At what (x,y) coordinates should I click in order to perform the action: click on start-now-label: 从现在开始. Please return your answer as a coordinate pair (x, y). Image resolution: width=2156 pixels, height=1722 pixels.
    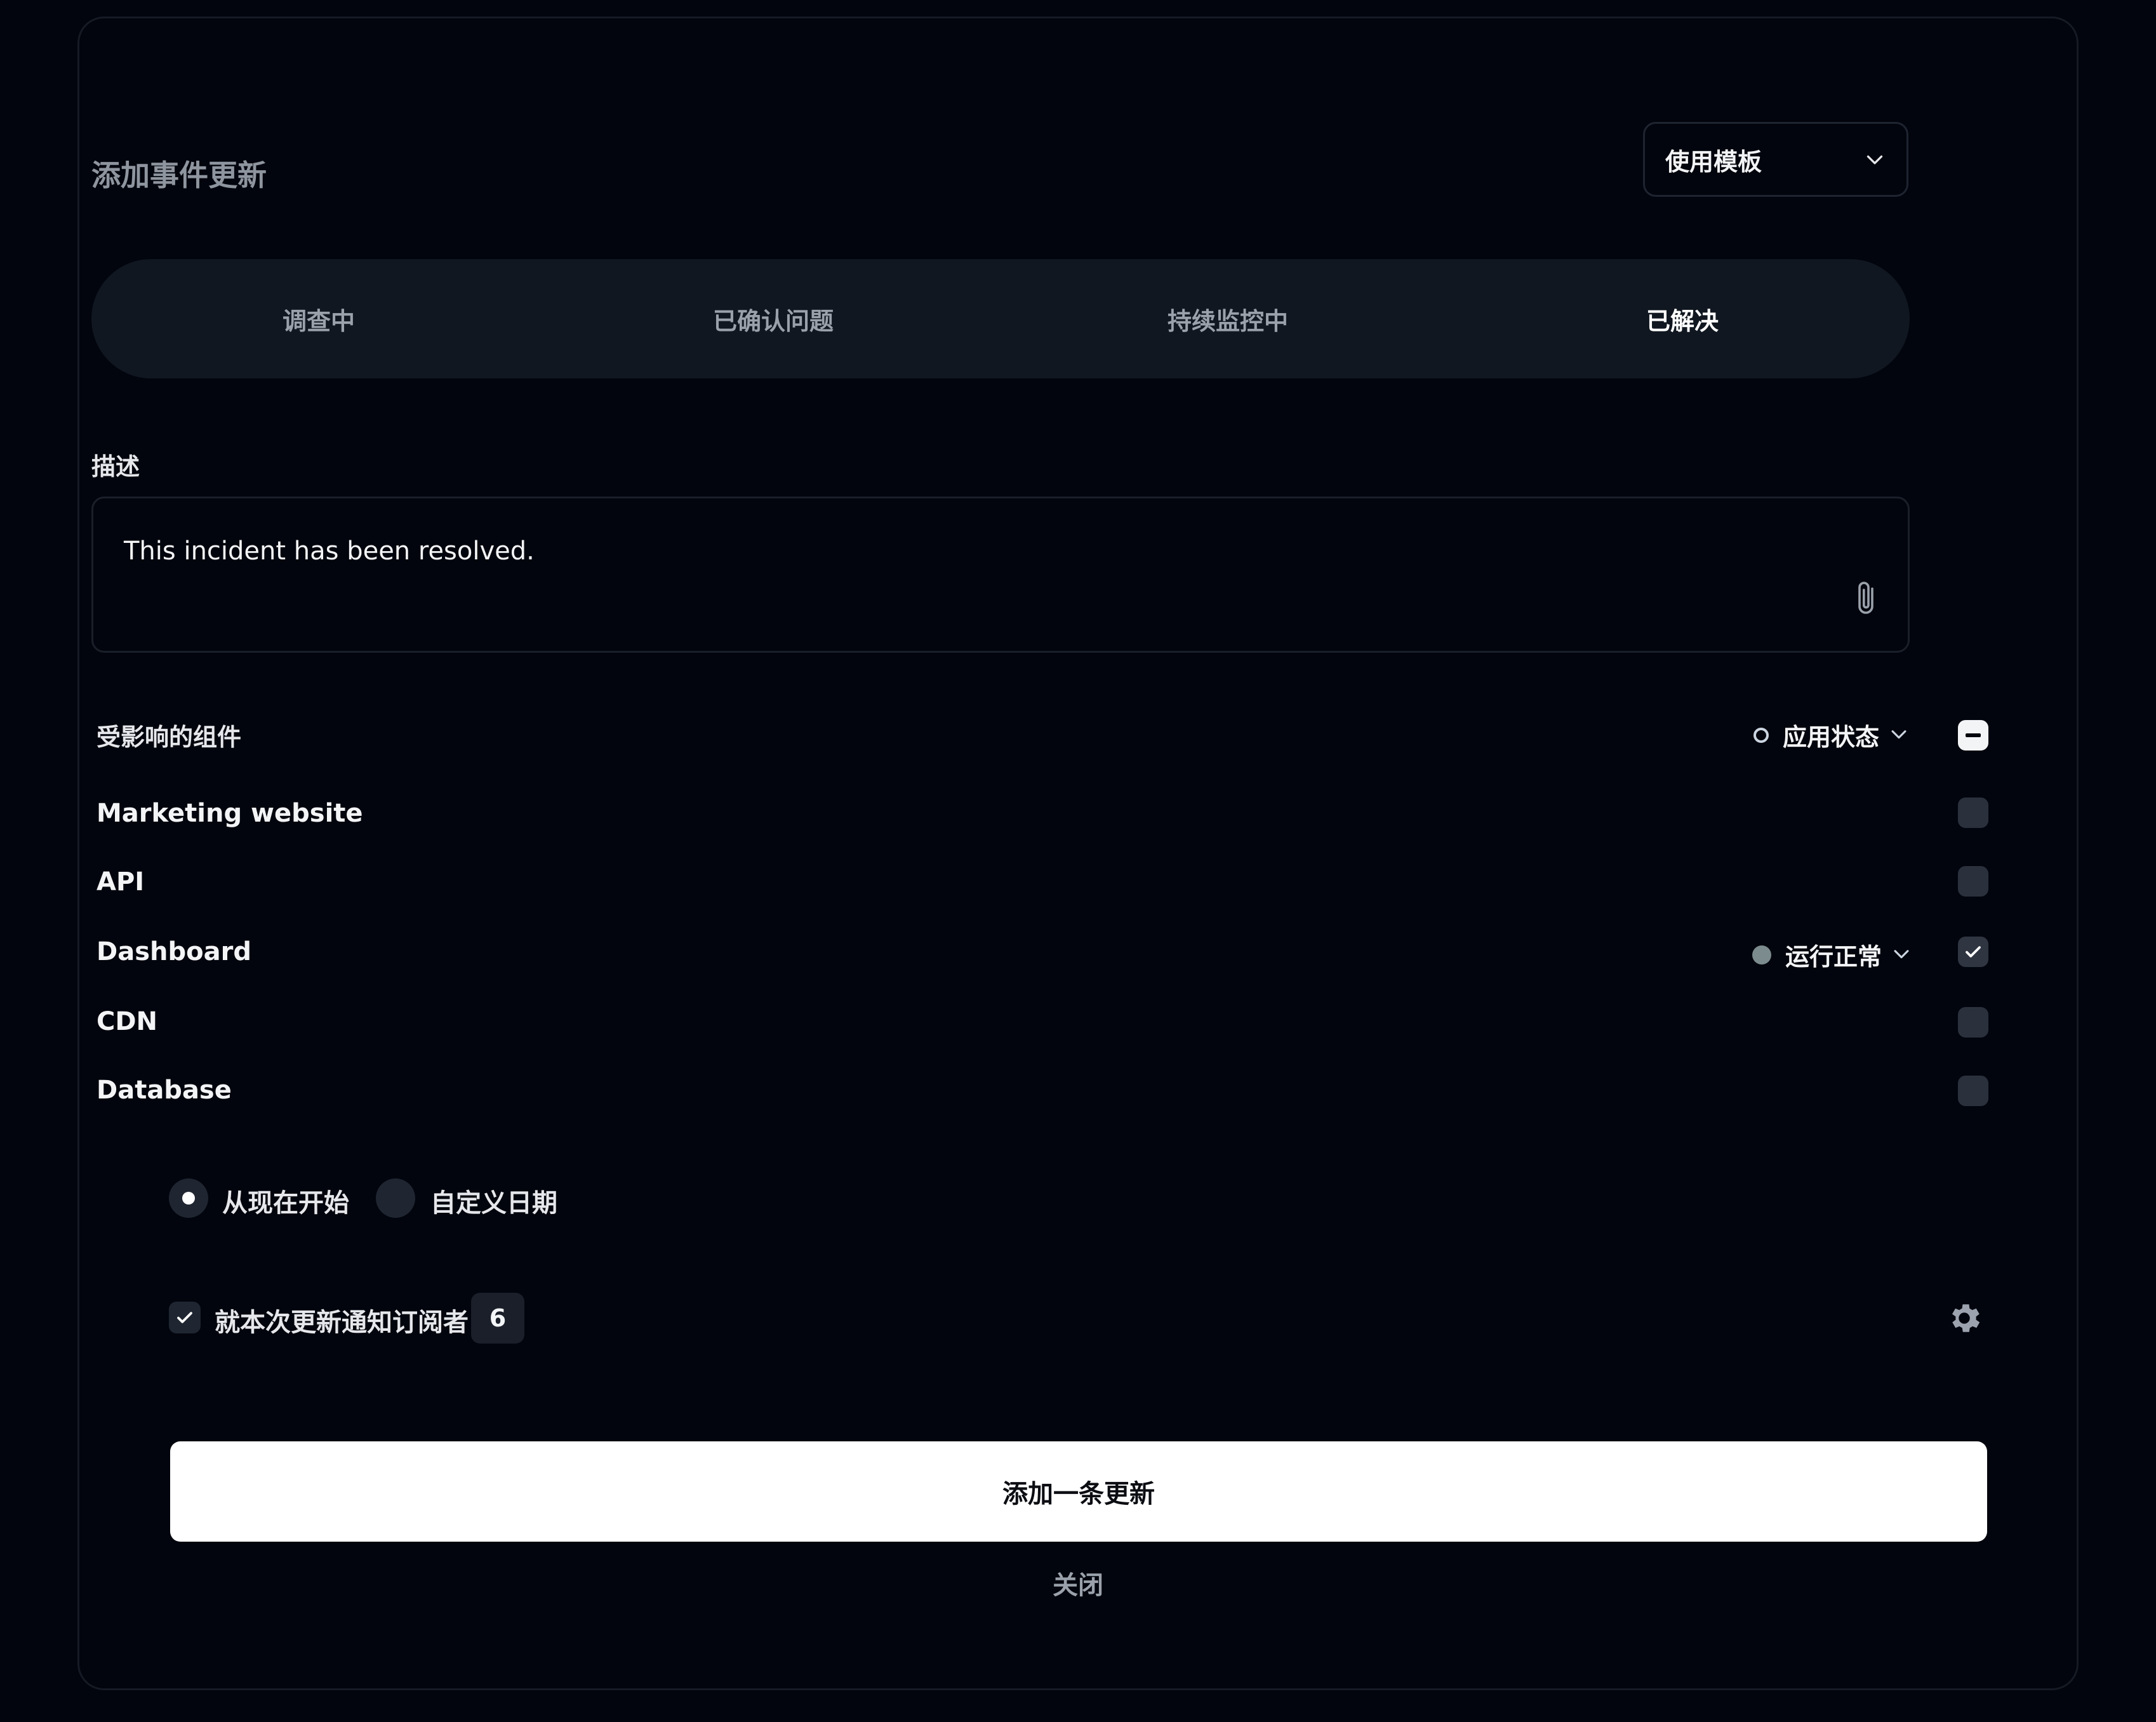
    Looking at the image, I should click on (285, 1200).